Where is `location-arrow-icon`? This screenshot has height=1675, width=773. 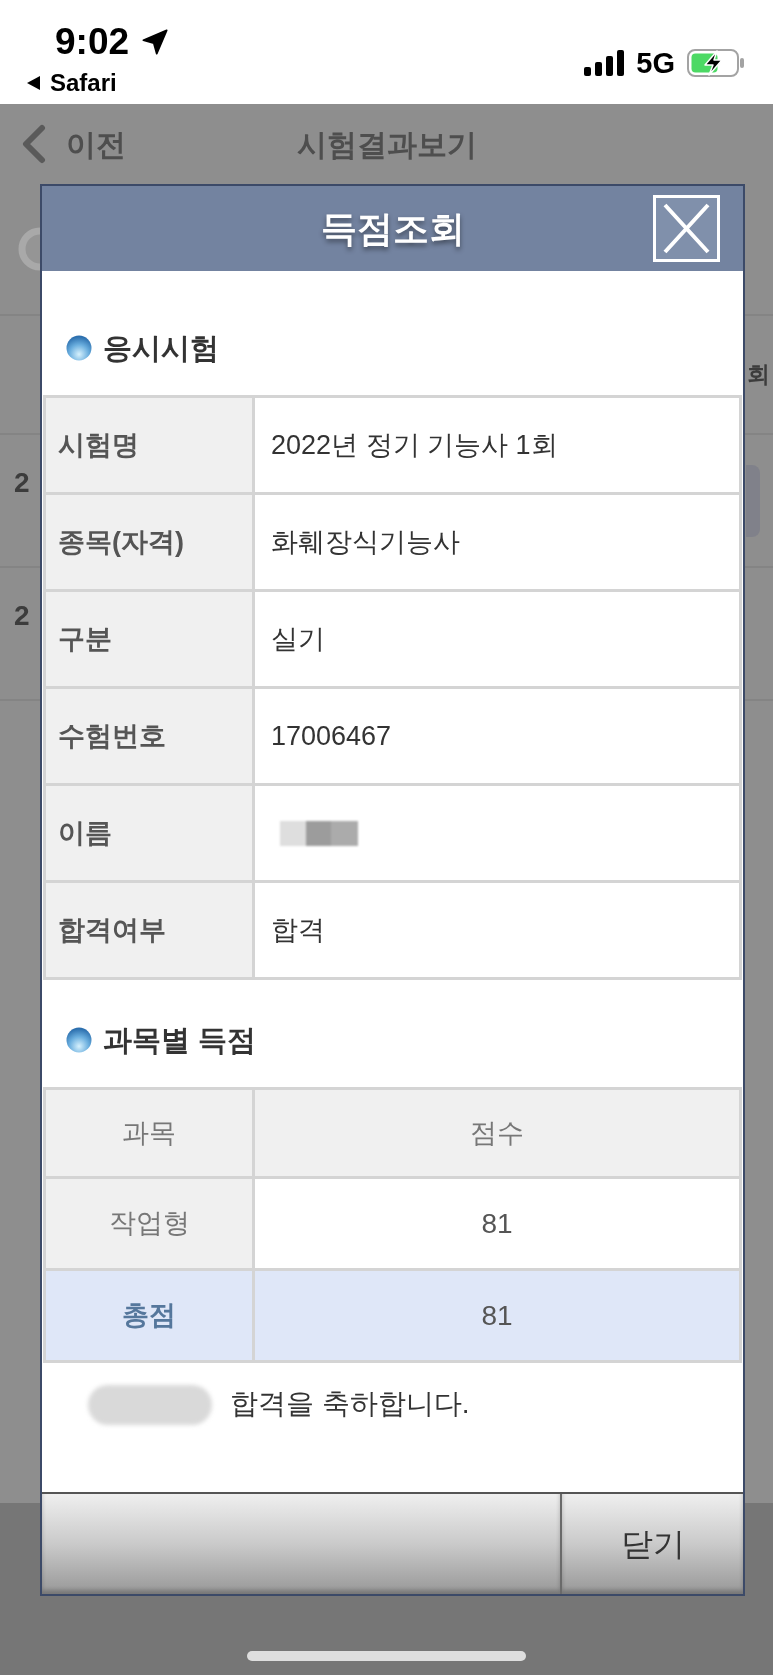
location-arrow-icon is located at coordinates (155, 42).